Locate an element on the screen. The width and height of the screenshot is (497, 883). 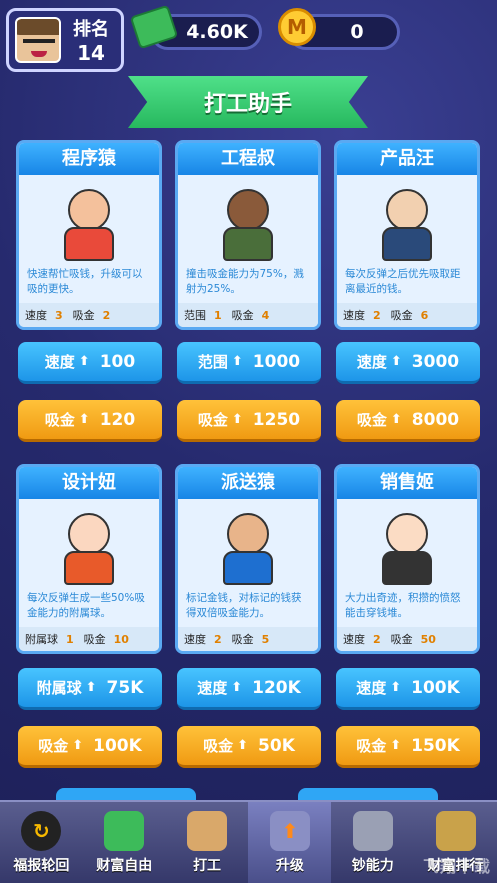
helper-card-product: 产品汪 每次反弹之后优先吸取距离最近的钱。 速度 2 吸金 6 is located at coordinates (407, 235).